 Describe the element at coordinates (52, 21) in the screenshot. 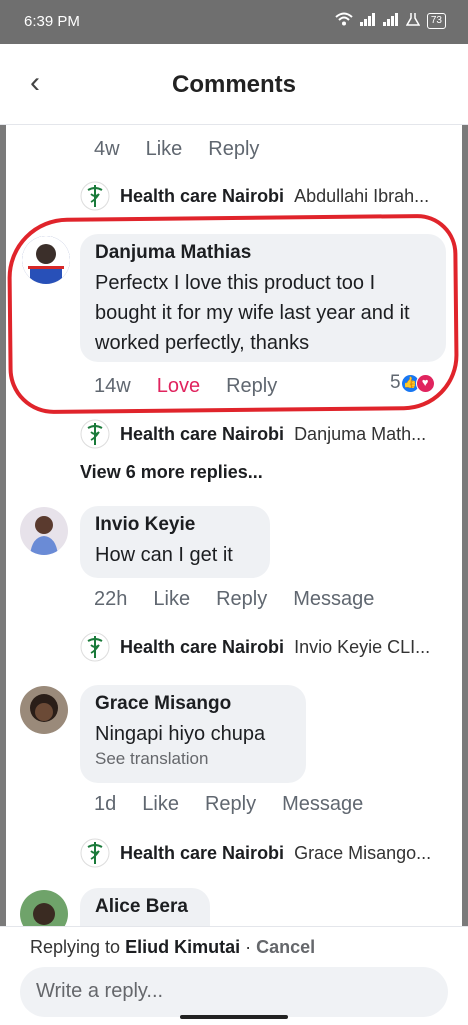

I see `status-time: 6:39 PM` at that location.